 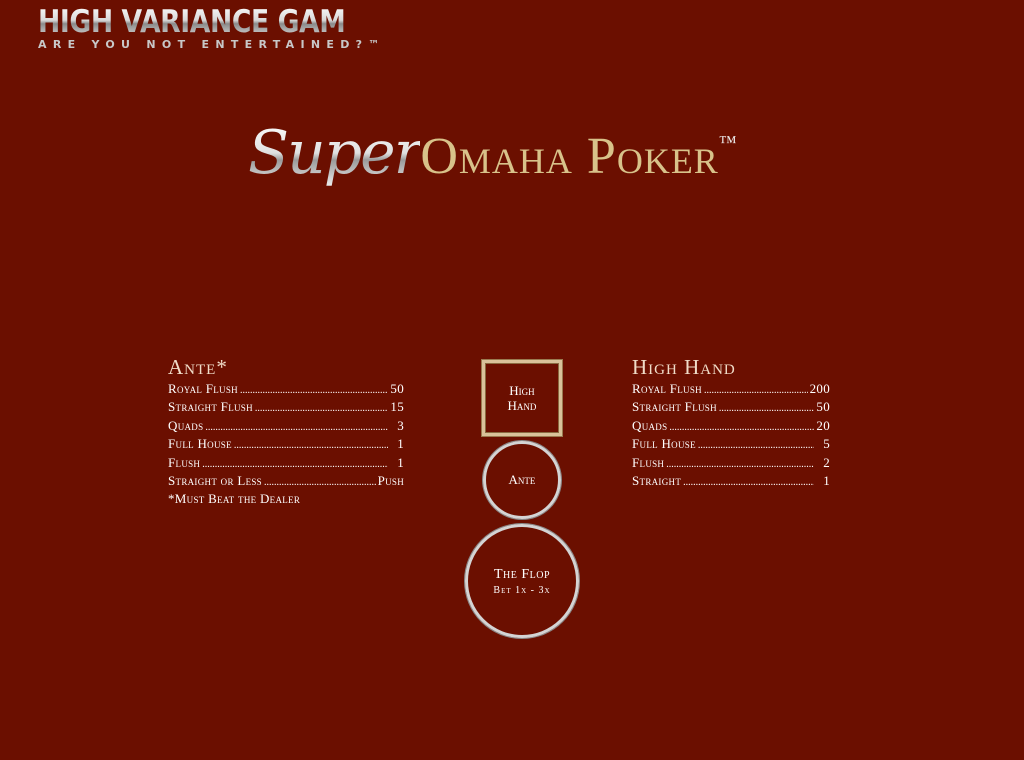 I want to click on brand-name: HIGH VARIANCE GAMES, so click(x=210, y=22).